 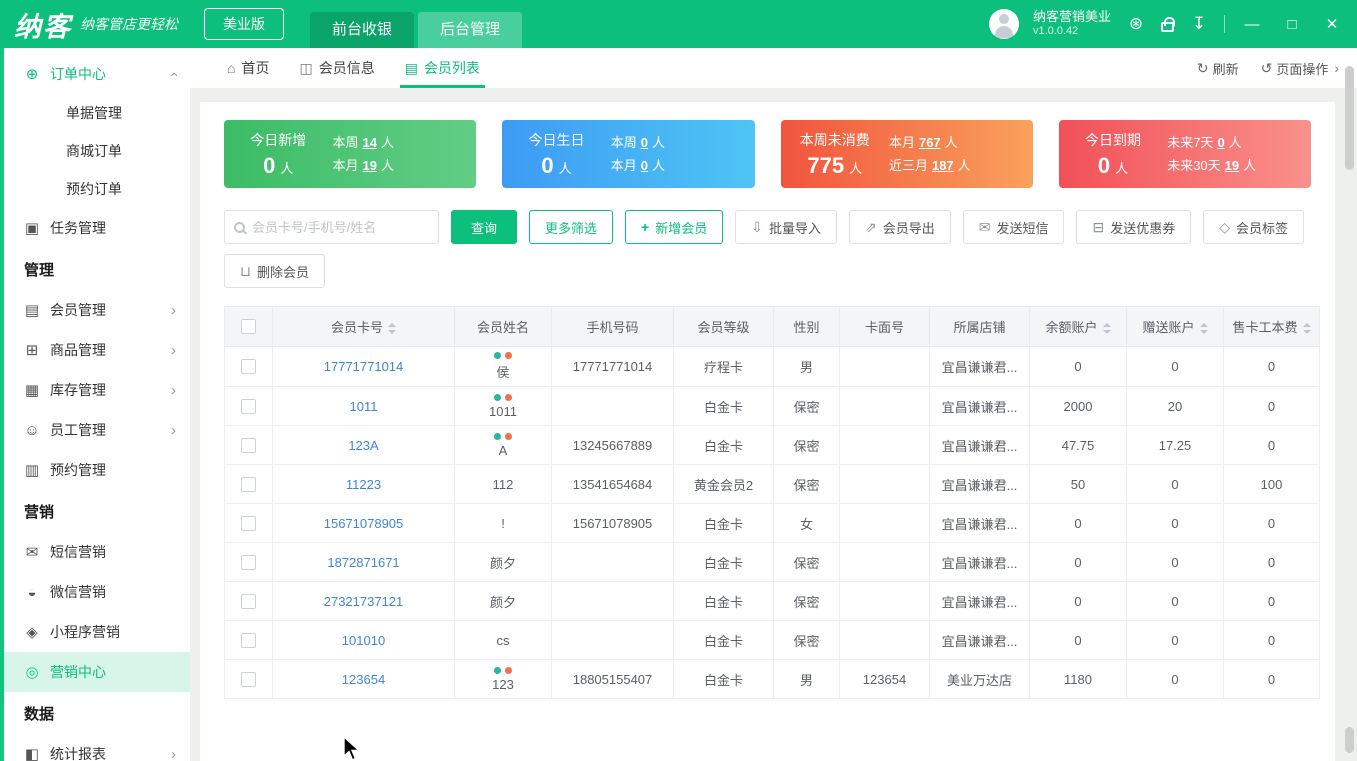 I want to click on more-filters-button: 更多筛选, so click(x=571, y=227).